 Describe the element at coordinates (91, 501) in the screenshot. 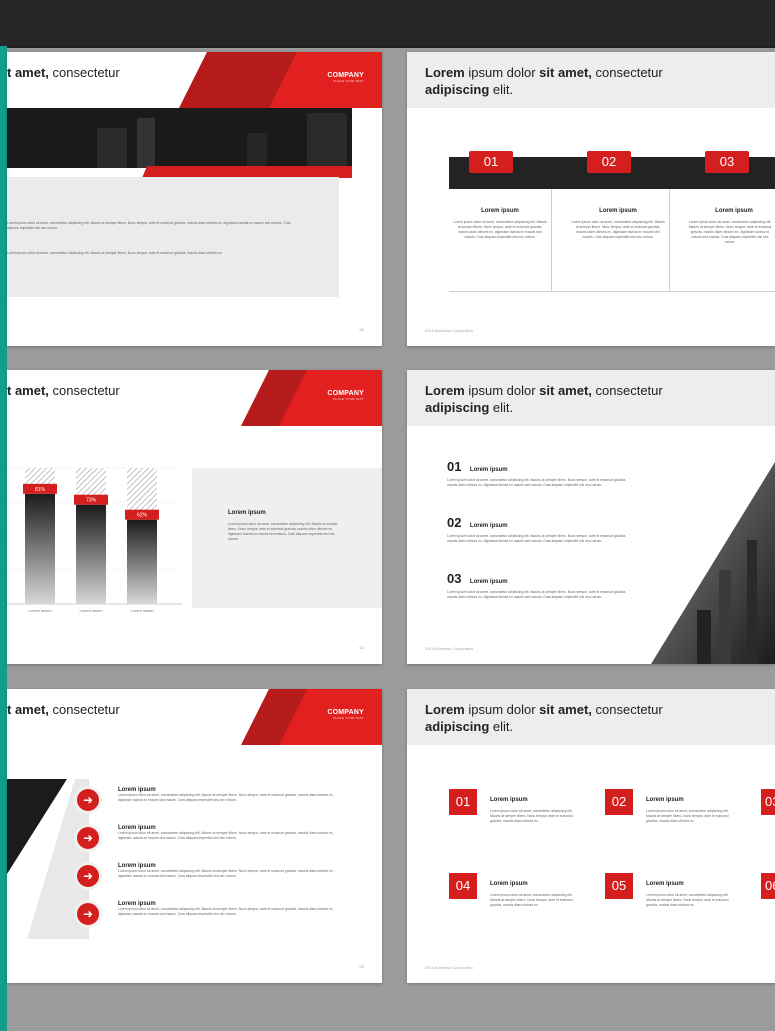

I see `data-label: 73%` at that location.